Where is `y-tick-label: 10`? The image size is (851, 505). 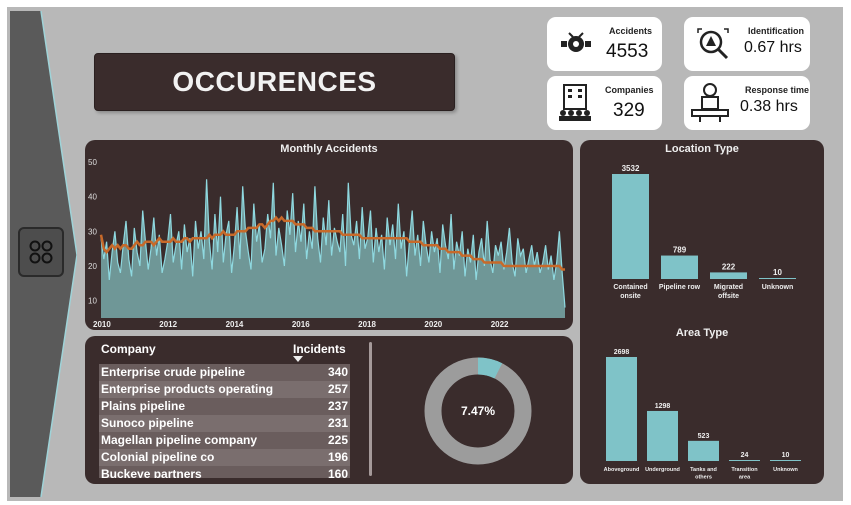 y-tick-label: 10 is located at coordinates (92, 301).